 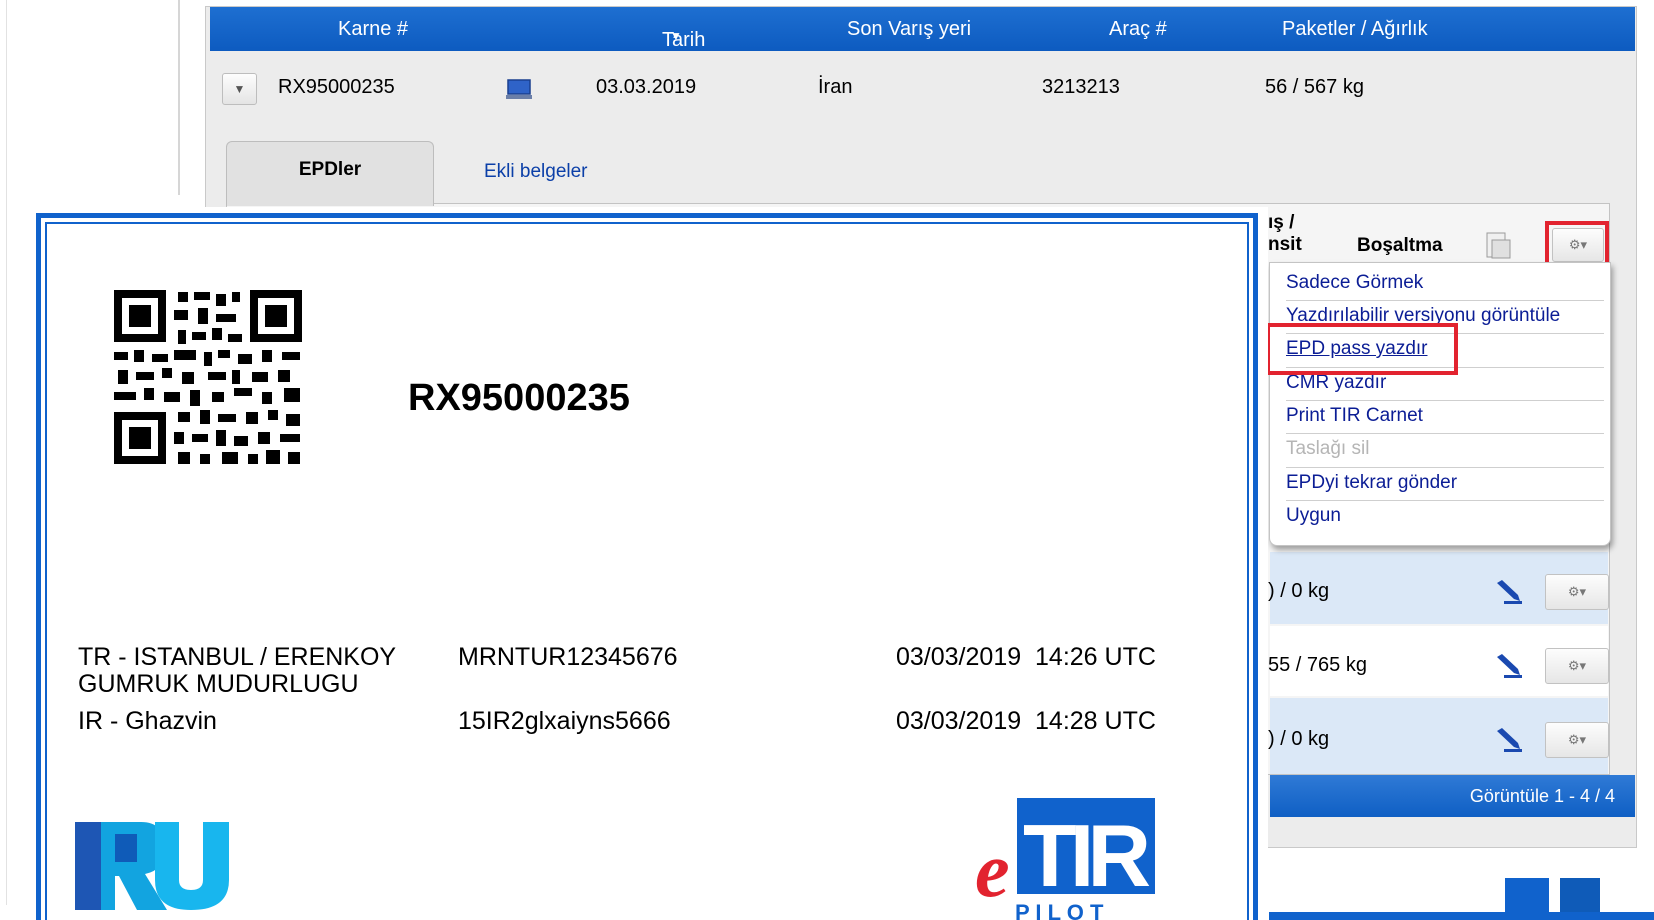 I want to click on document-icon, so click(x=1498, y=245).